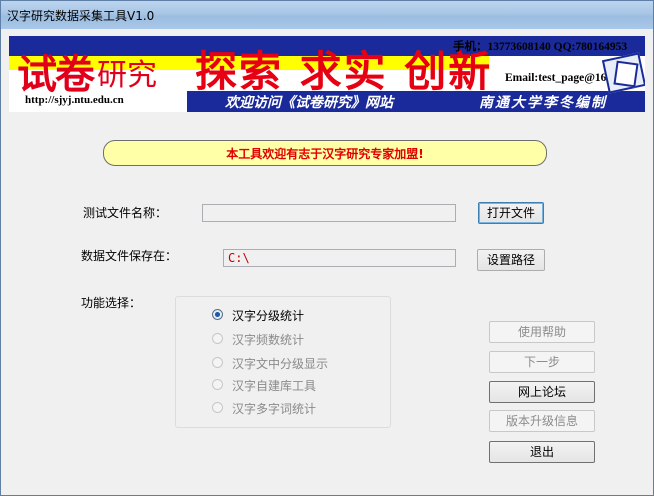 Image resolution: width=654 pixels, height=496 pixels. Describe the element at coordinates (268, 316) in the screenshot. I see `radio-label: 汉字分级统计` at that location.